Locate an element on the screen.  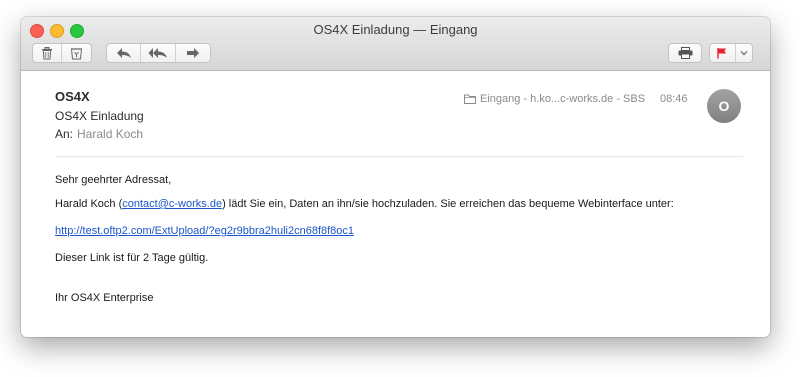
forward-icon is located at coordinates (192, 53).